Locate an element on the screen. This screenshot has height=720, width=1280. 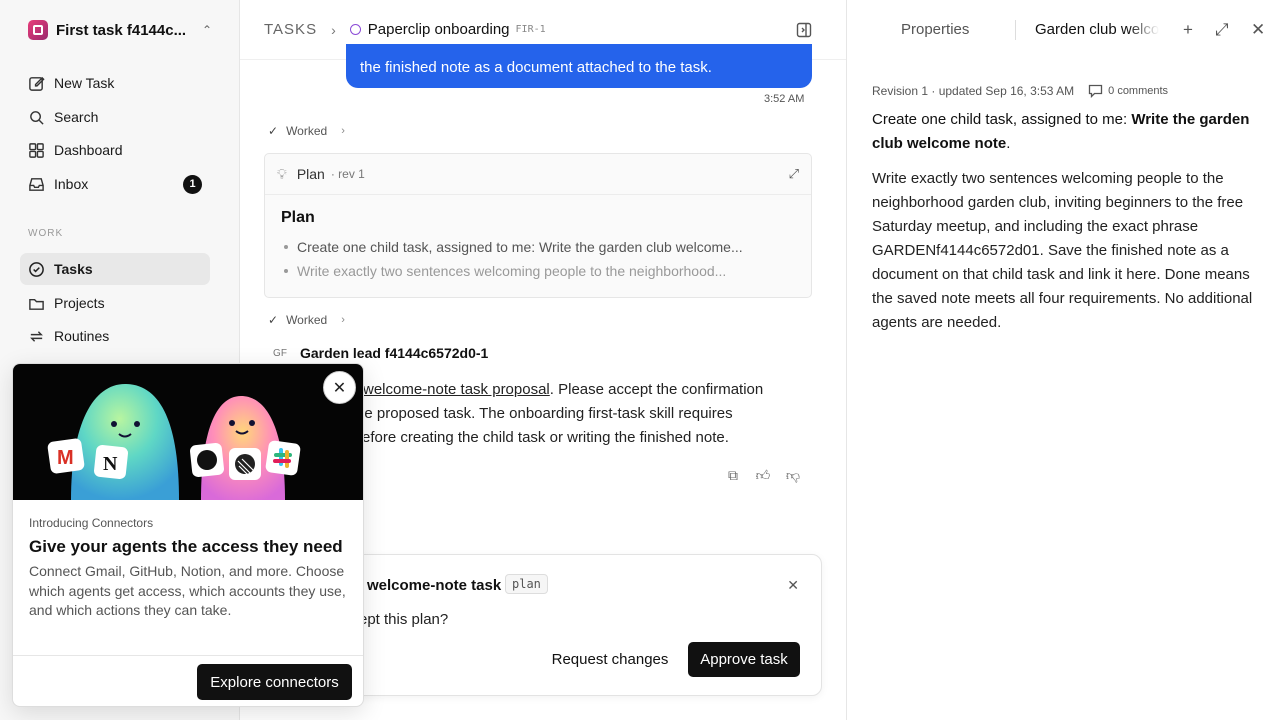
panel-toggle-icon is located at coordinates (804, 30).